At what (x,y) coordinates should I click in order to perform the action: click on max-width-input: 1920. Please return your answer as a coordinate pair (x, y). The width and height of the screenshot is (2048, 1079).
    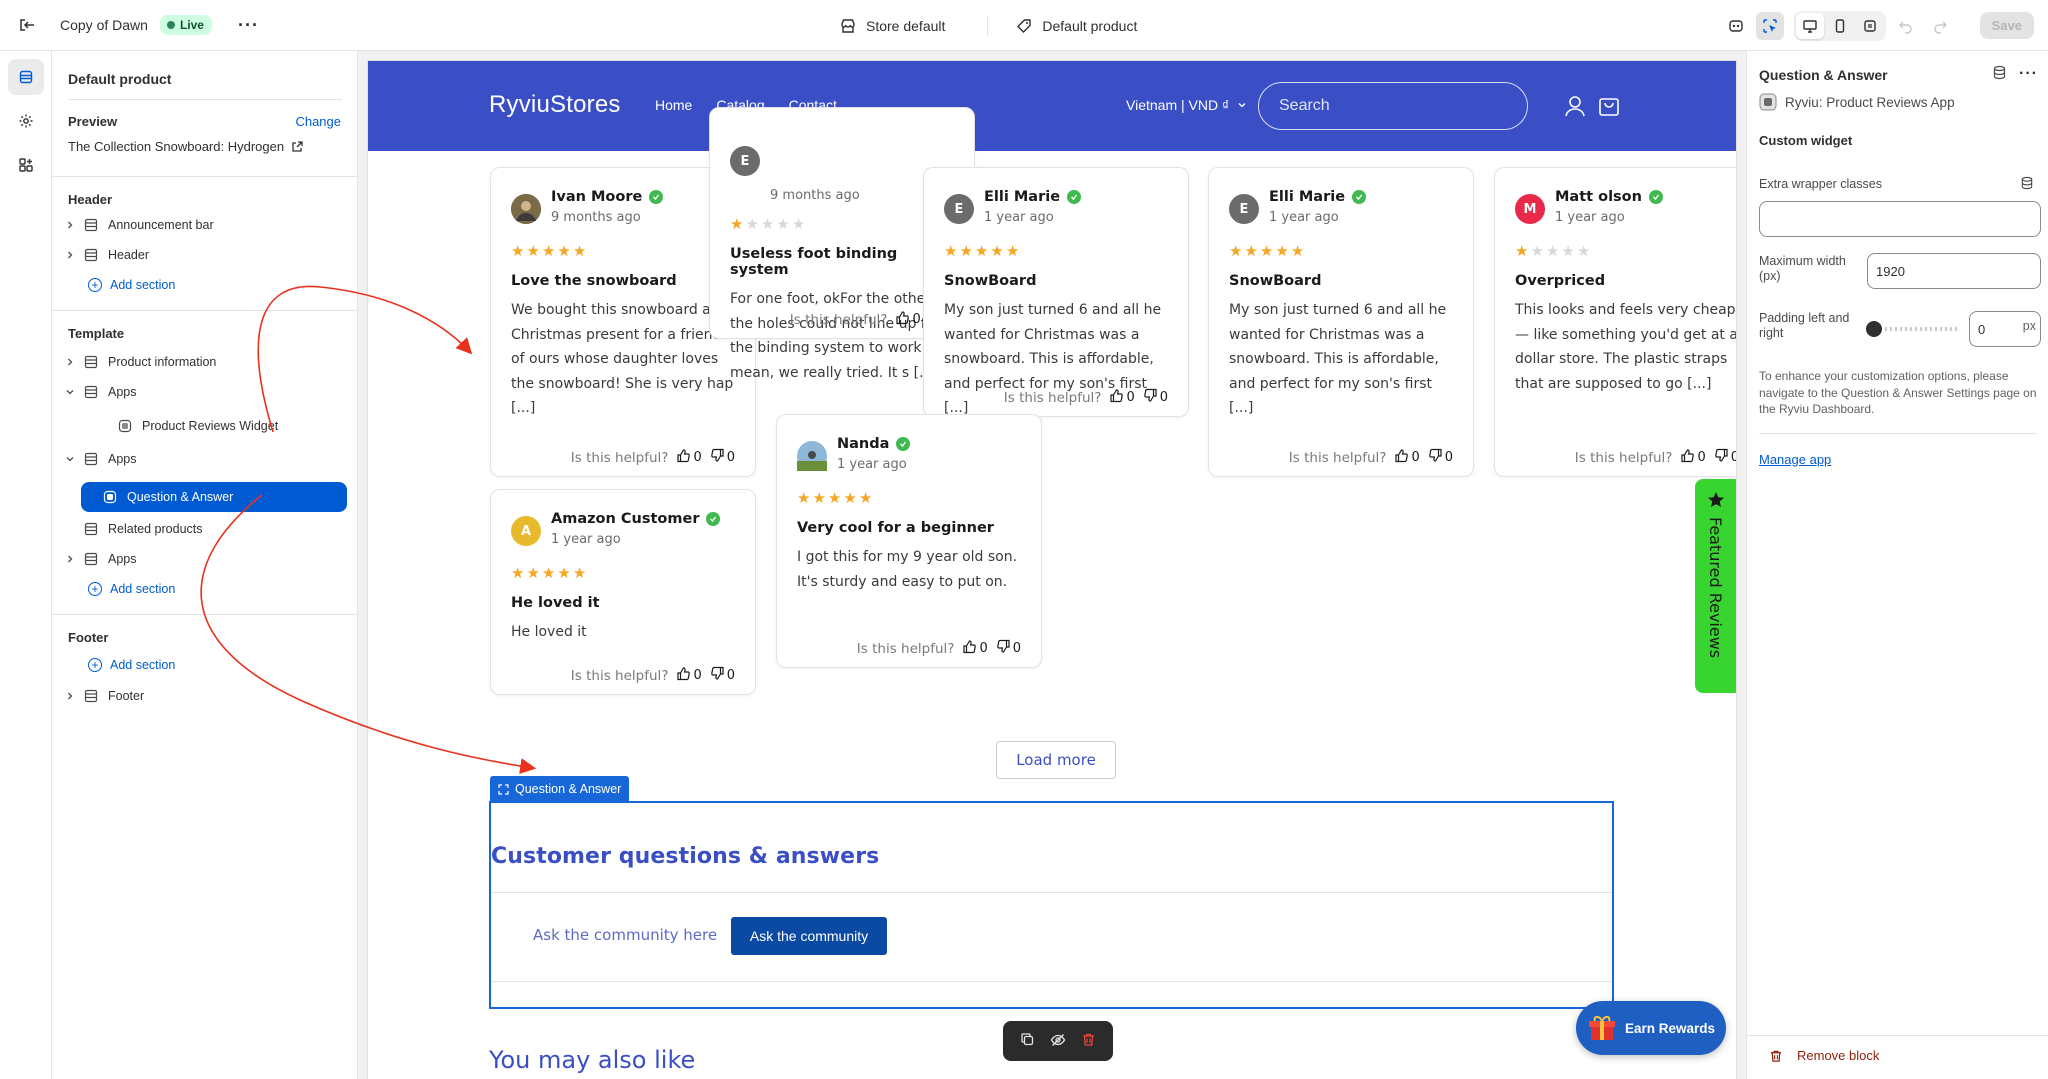
    Looking at the image, I should click on (1954, 271).